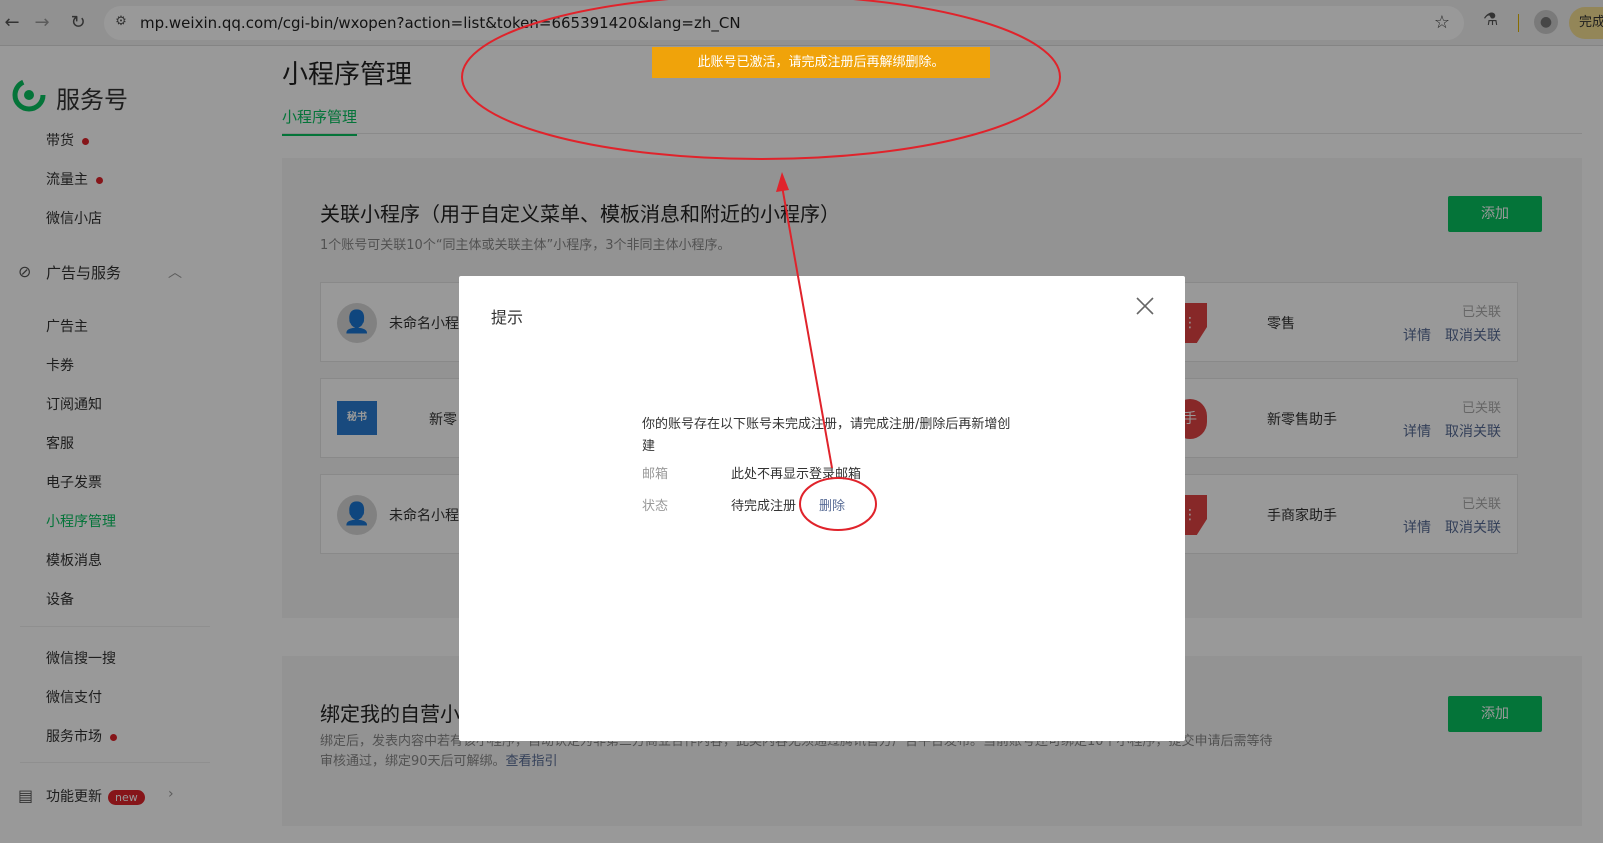  What do you see at coordinates (507, 317) in the screenshot?
I see `dialog-title: 提示` at bounding box center [507, 317].